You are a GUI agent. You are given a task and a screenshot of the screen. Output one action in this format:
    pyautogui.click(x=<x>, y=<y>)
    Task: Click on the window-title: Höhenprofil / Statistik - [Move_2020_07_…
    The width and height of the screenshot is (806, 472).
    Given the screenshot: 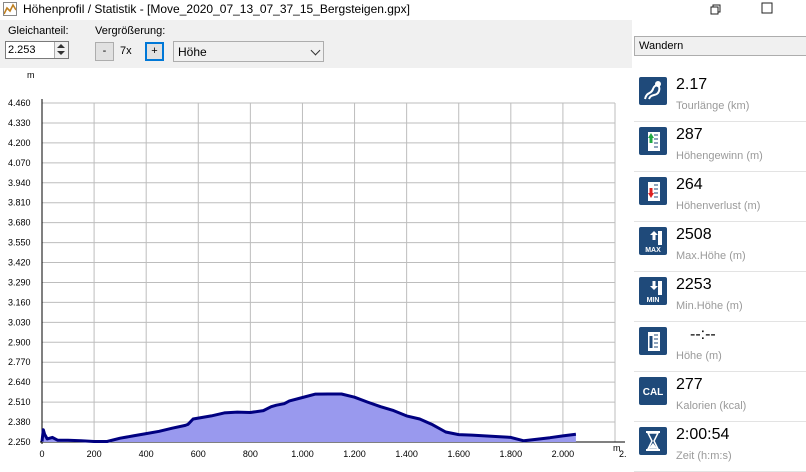 What is the action you would take?
    pyautogui.click(x=216, y=9)
    